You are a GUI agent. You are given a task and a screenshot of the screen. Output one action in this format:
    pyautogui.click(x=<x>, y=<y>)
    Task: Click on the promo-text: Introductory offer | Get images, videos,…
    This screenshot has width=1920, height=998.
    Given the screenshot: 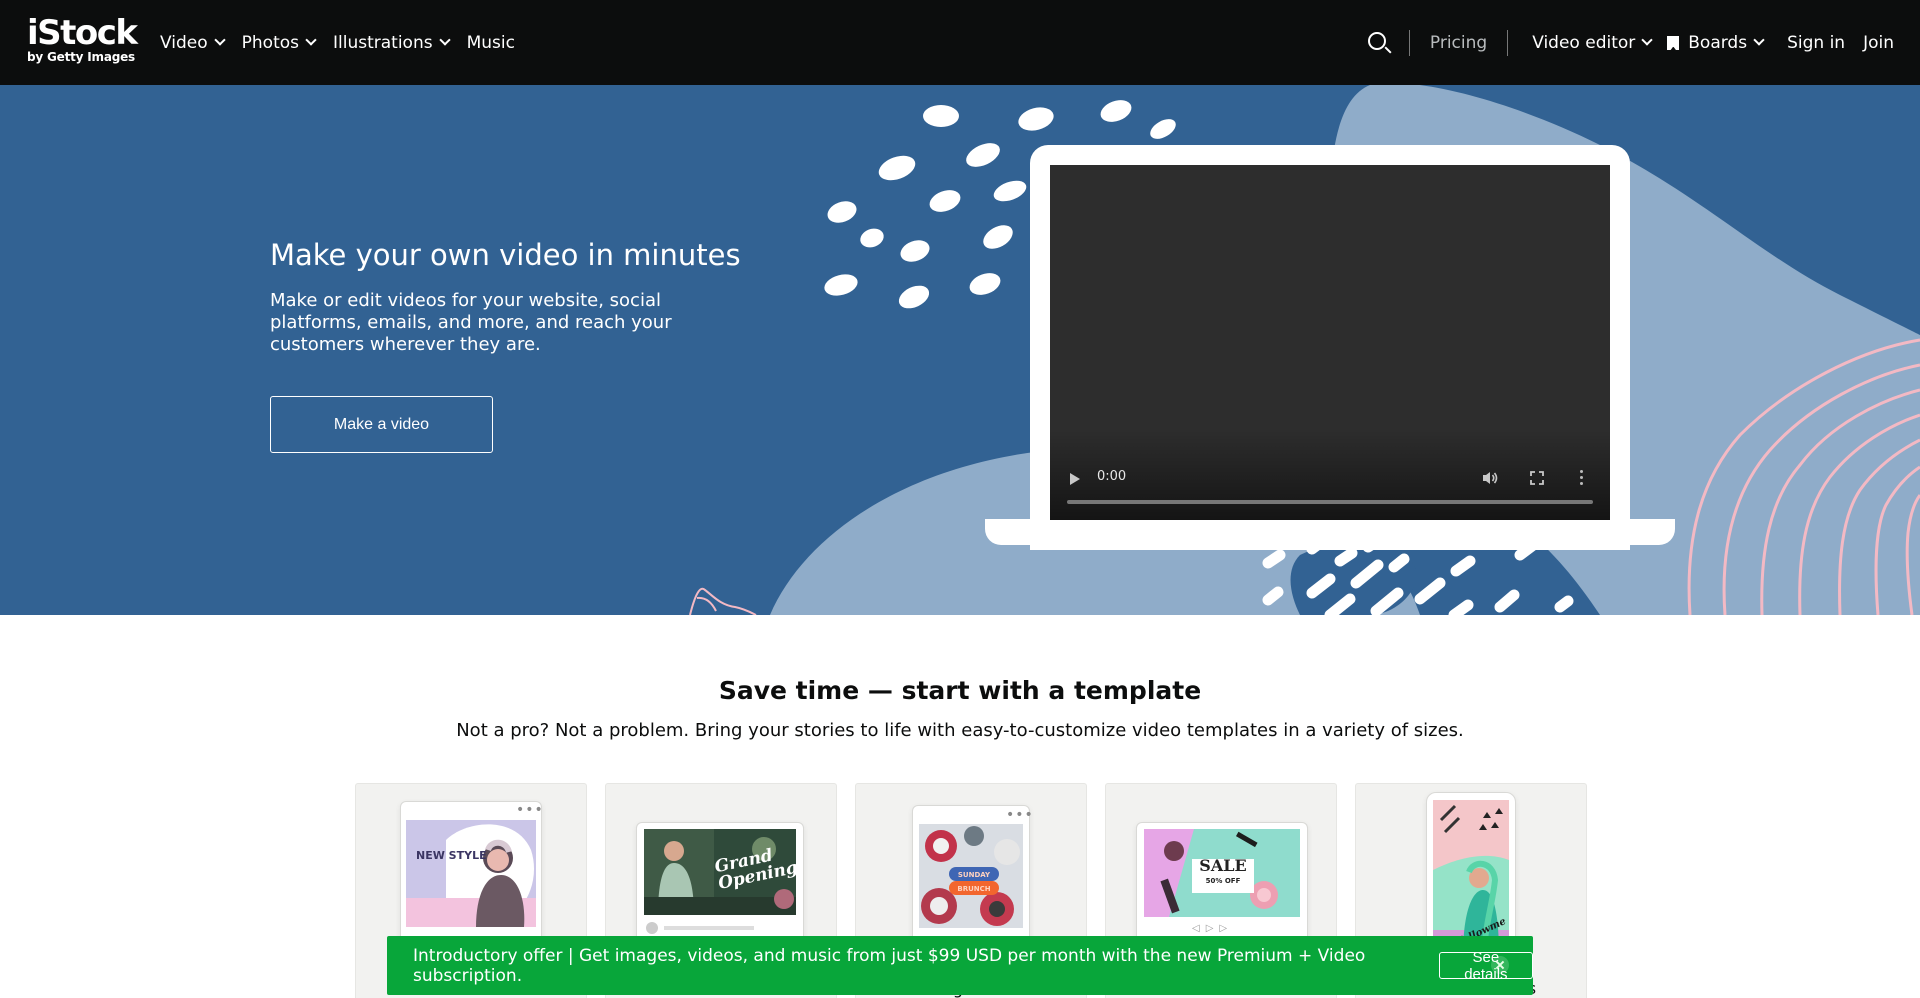 What is the action you would take?
    pyautogui.click(x=889, y=965)
    